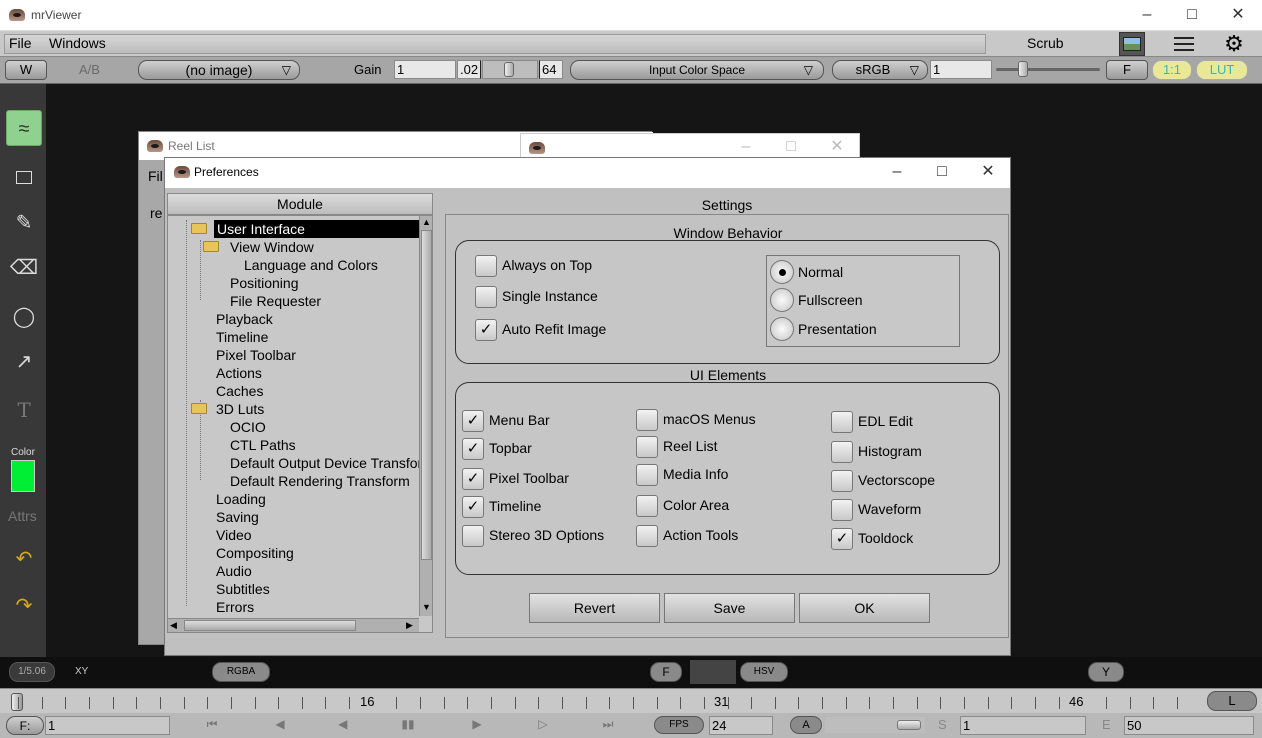  I want to click on radio-normal, so click(782, 272).